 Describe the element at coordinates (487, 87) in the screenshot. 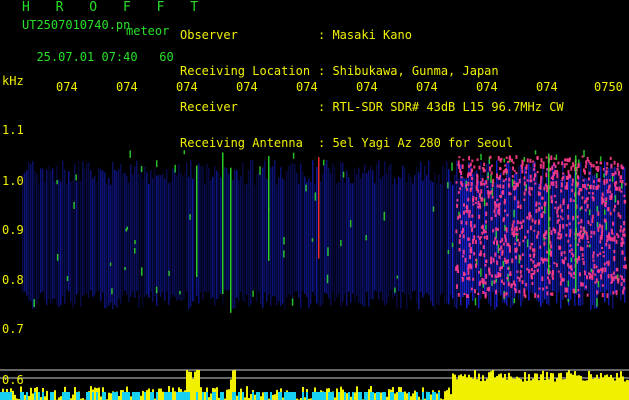

I see `x-tick-label: 074` at that location.